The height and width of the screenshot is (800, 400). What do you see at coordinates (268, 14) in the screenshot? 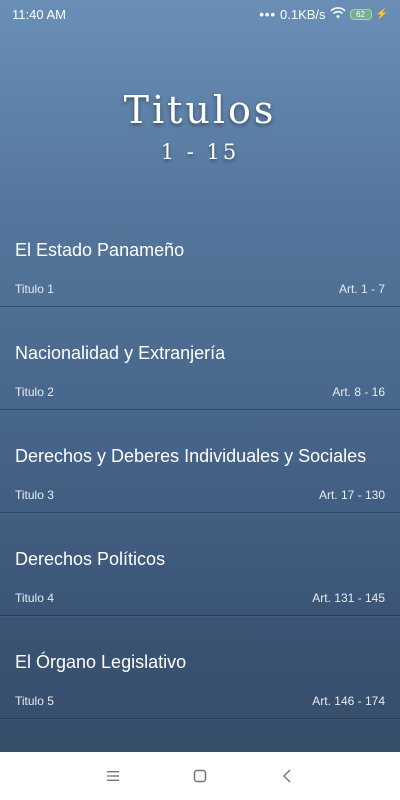
I see `dots-icon: •••` at bounding box center [268, 14].